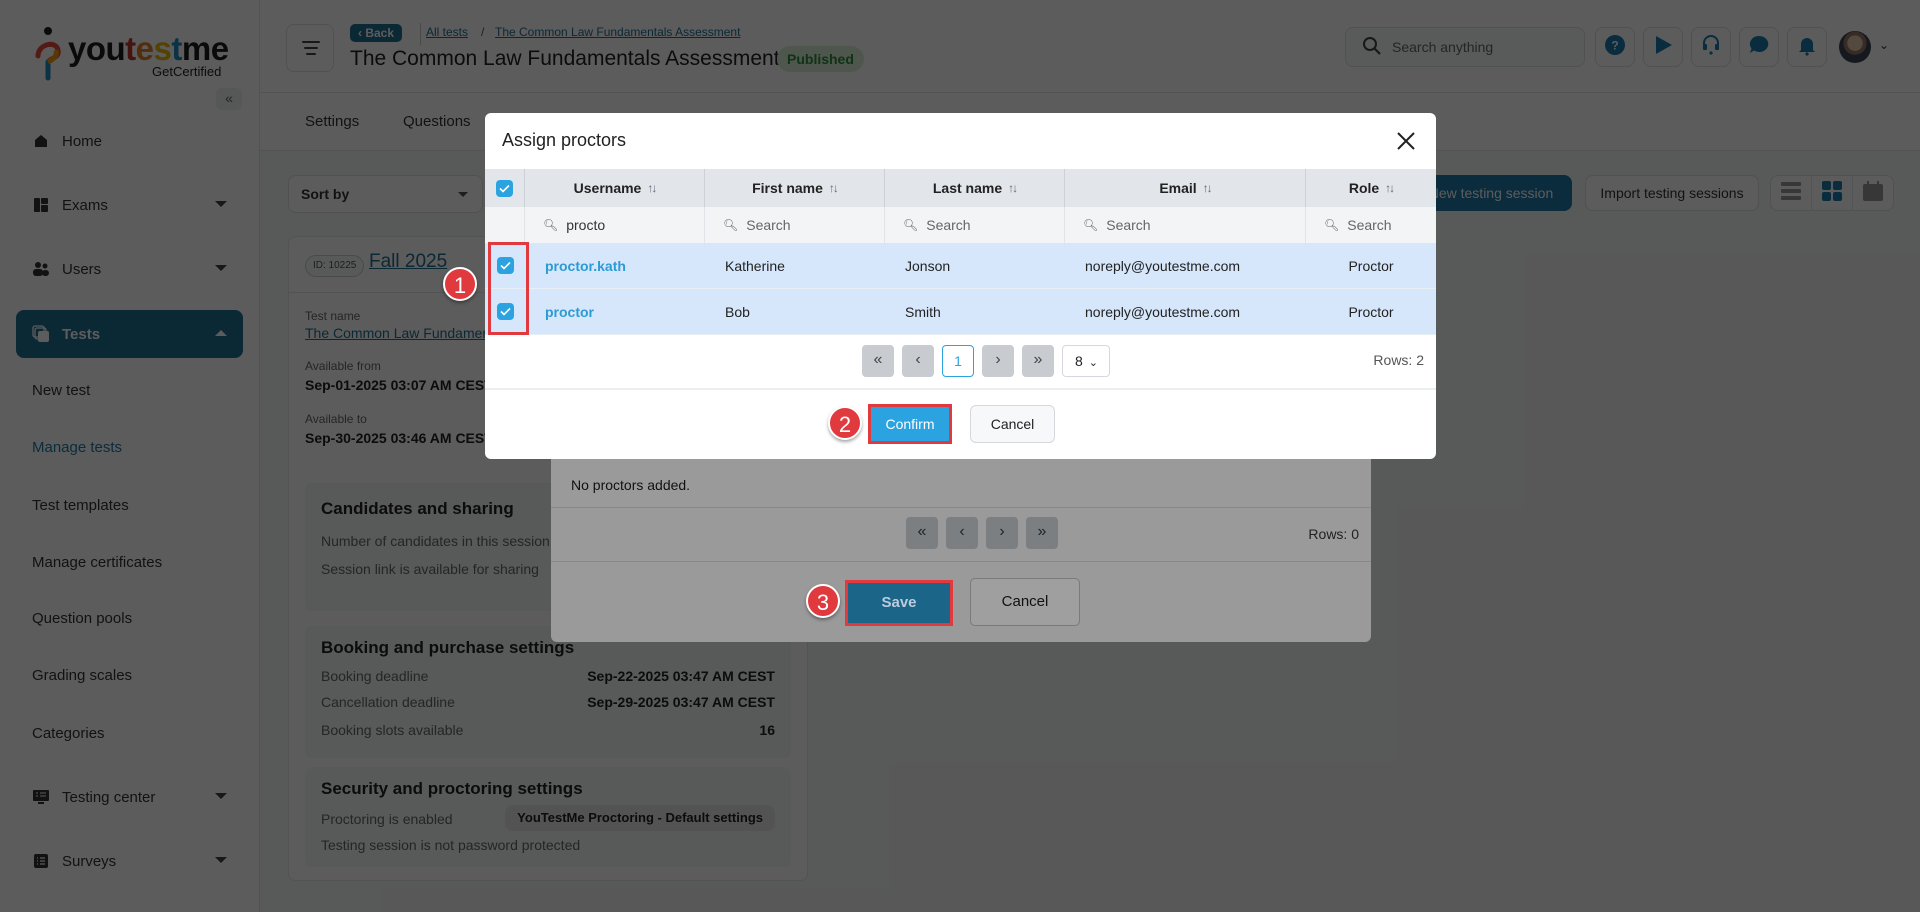  I want to click on page-size-value: 8, so click(1079, 361).